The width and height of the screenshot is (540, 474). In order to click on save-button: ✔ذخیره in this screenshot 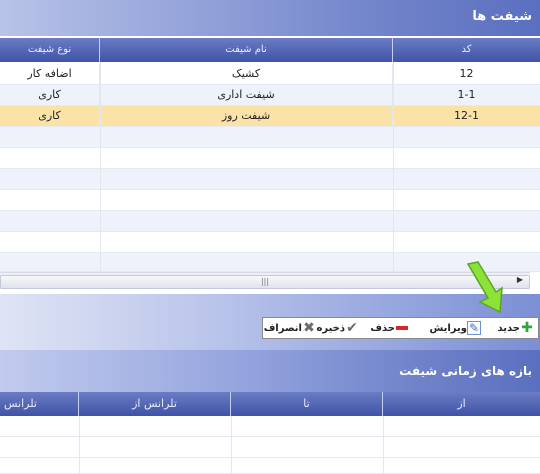, I will do `click(337, 328)`.